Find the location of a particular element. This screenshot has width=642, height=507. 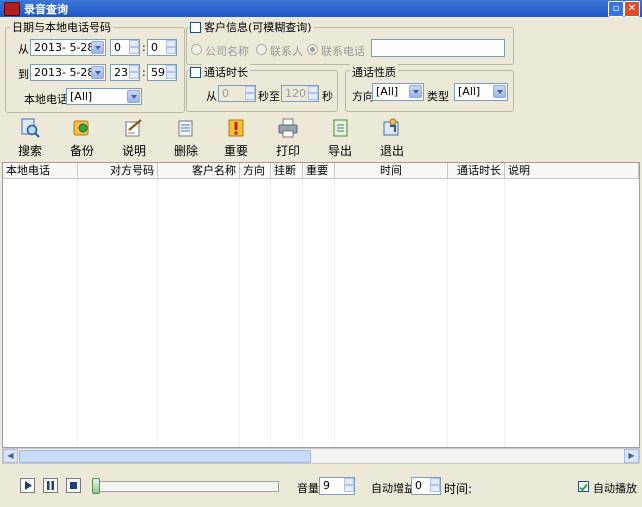

search-button: 搜索 is located at coordinates (30, 138).